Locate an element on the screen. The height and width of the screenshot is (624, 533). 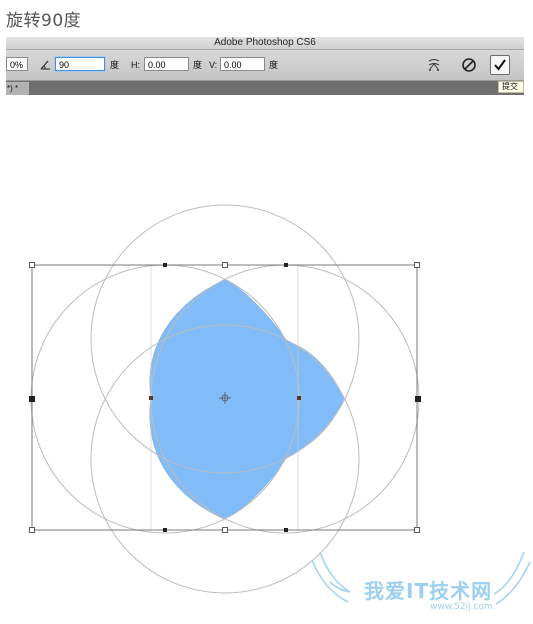
handle-bottom-left is located at coordinates (32, 530).